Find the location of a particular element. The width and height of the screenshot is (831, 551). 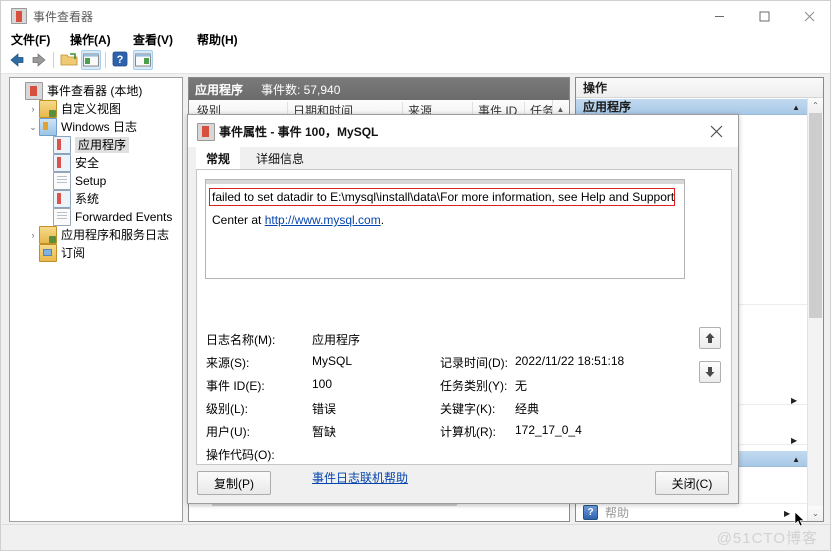

event-properties-icon is located at coordinates (206, 132).